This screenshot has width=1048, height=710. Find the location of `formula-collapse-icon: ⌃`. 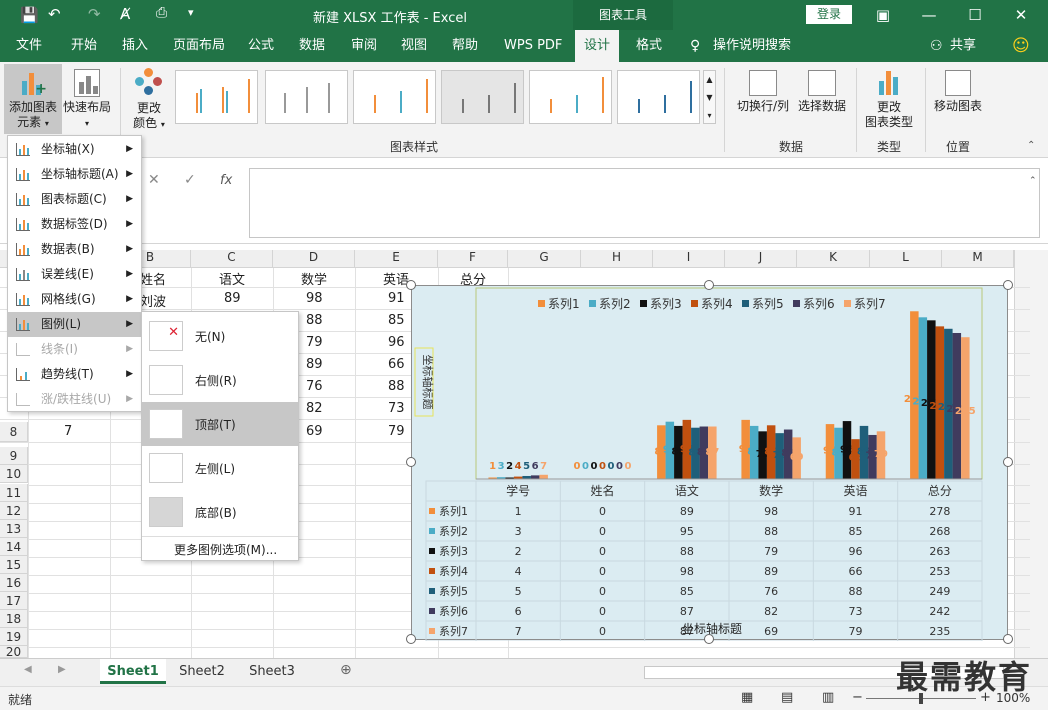

formula-collapse-icon: ⌃ is located at coordinates (1033, 181).